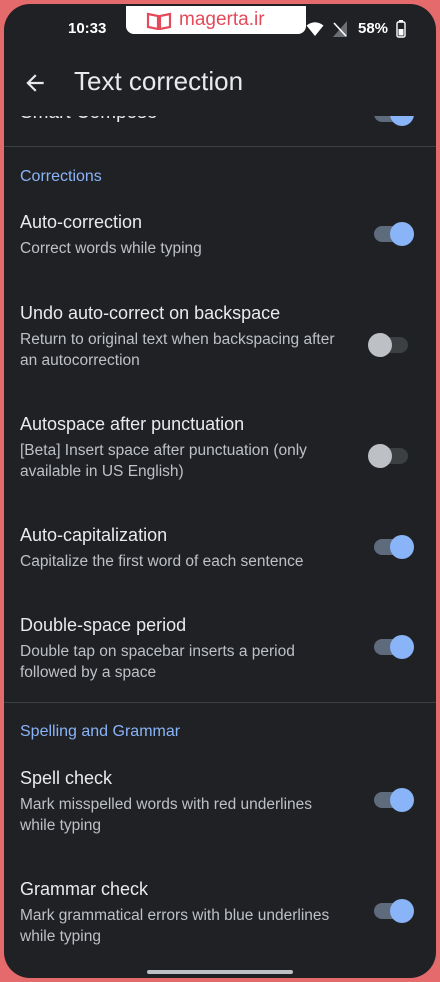  Describe the element at coordinates (66, 778) in the screenshot. I see `spell-check-title: Spell check` at that location.